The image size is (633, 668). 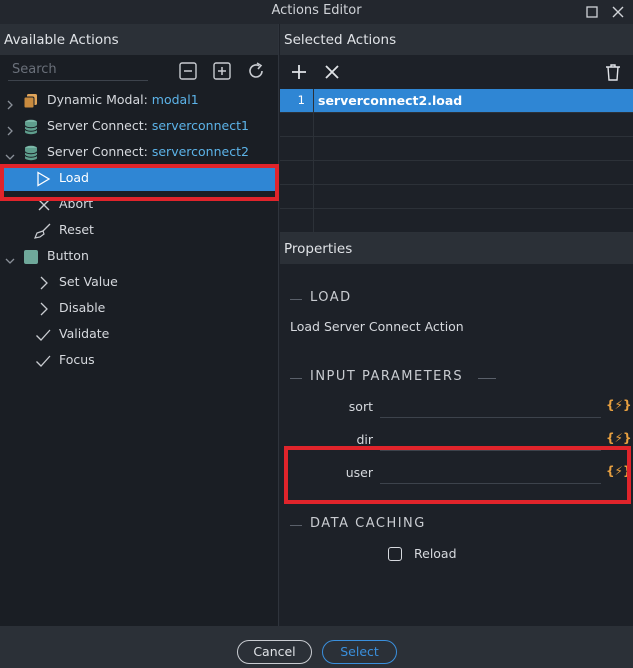 What do you see at coordinates (43, 178) in the screenshot?
I see `play-icon` at bounding box center [43, 178].